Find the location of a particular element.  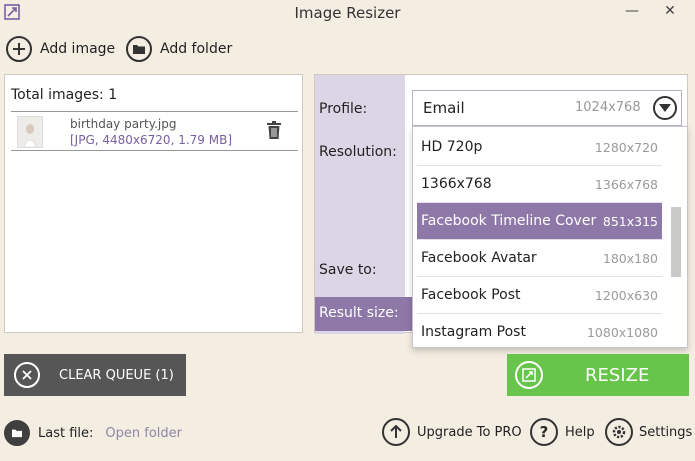

add-image-button: Add image is located at coordinates (60, 49).